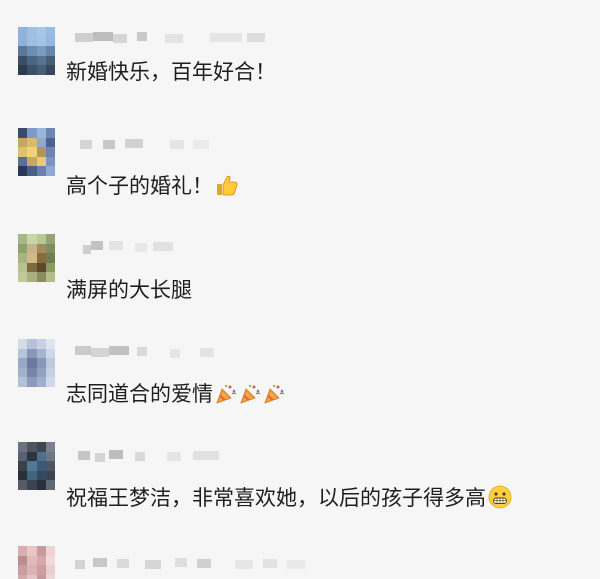  I want to click on thumbs-up-icon, so click(227, 188).